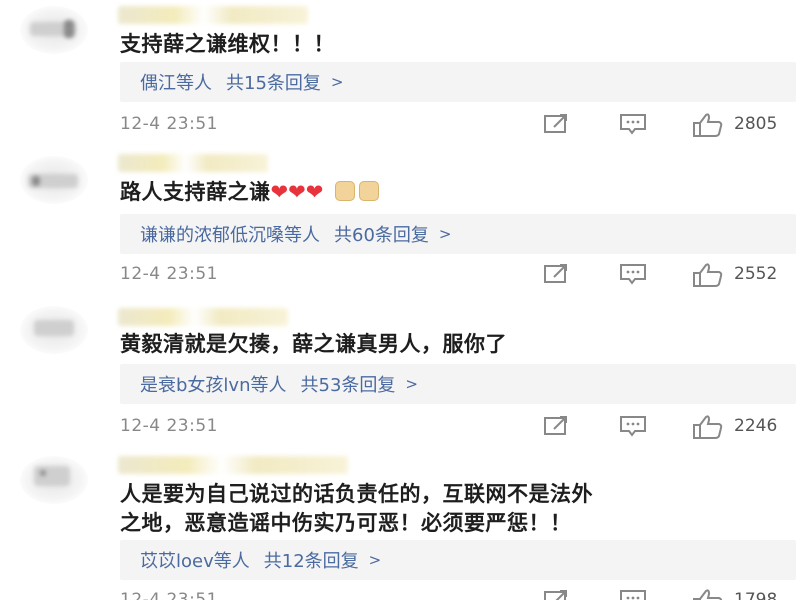 This screenshot has height=600, width=800. What do you see at coordinates (460, 427) in the screenshot?
I see `comment-meta: 12-4 23:51 2246` at bounding box center [460, 427].